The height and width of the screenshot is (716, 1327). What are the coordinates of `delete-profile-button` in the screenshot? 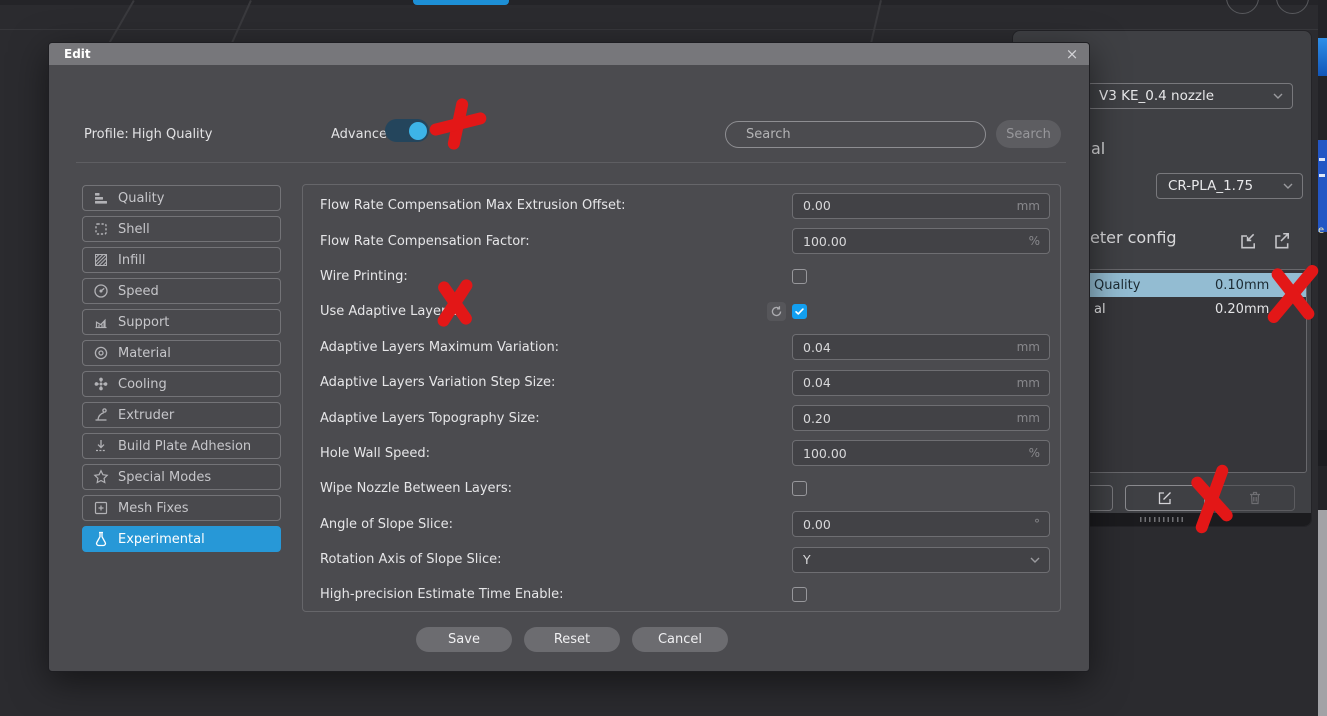 It's located at (1255, 498).